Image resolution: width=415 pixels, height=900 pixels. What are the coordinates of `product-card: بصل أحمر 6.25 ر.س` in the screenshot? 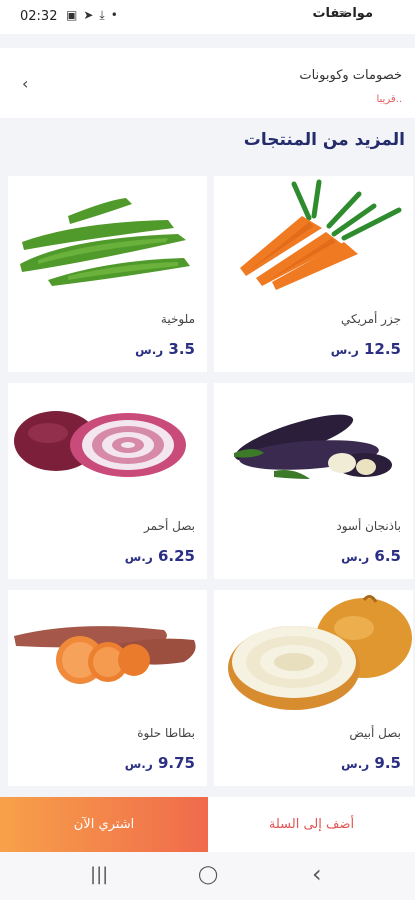 It's located at (107, 481).